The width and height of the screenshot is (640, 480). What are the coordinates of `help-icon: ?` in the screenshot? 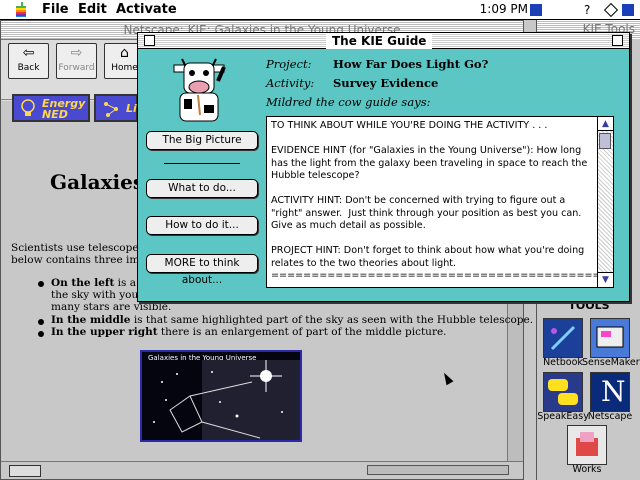 It's located at (591, 10).